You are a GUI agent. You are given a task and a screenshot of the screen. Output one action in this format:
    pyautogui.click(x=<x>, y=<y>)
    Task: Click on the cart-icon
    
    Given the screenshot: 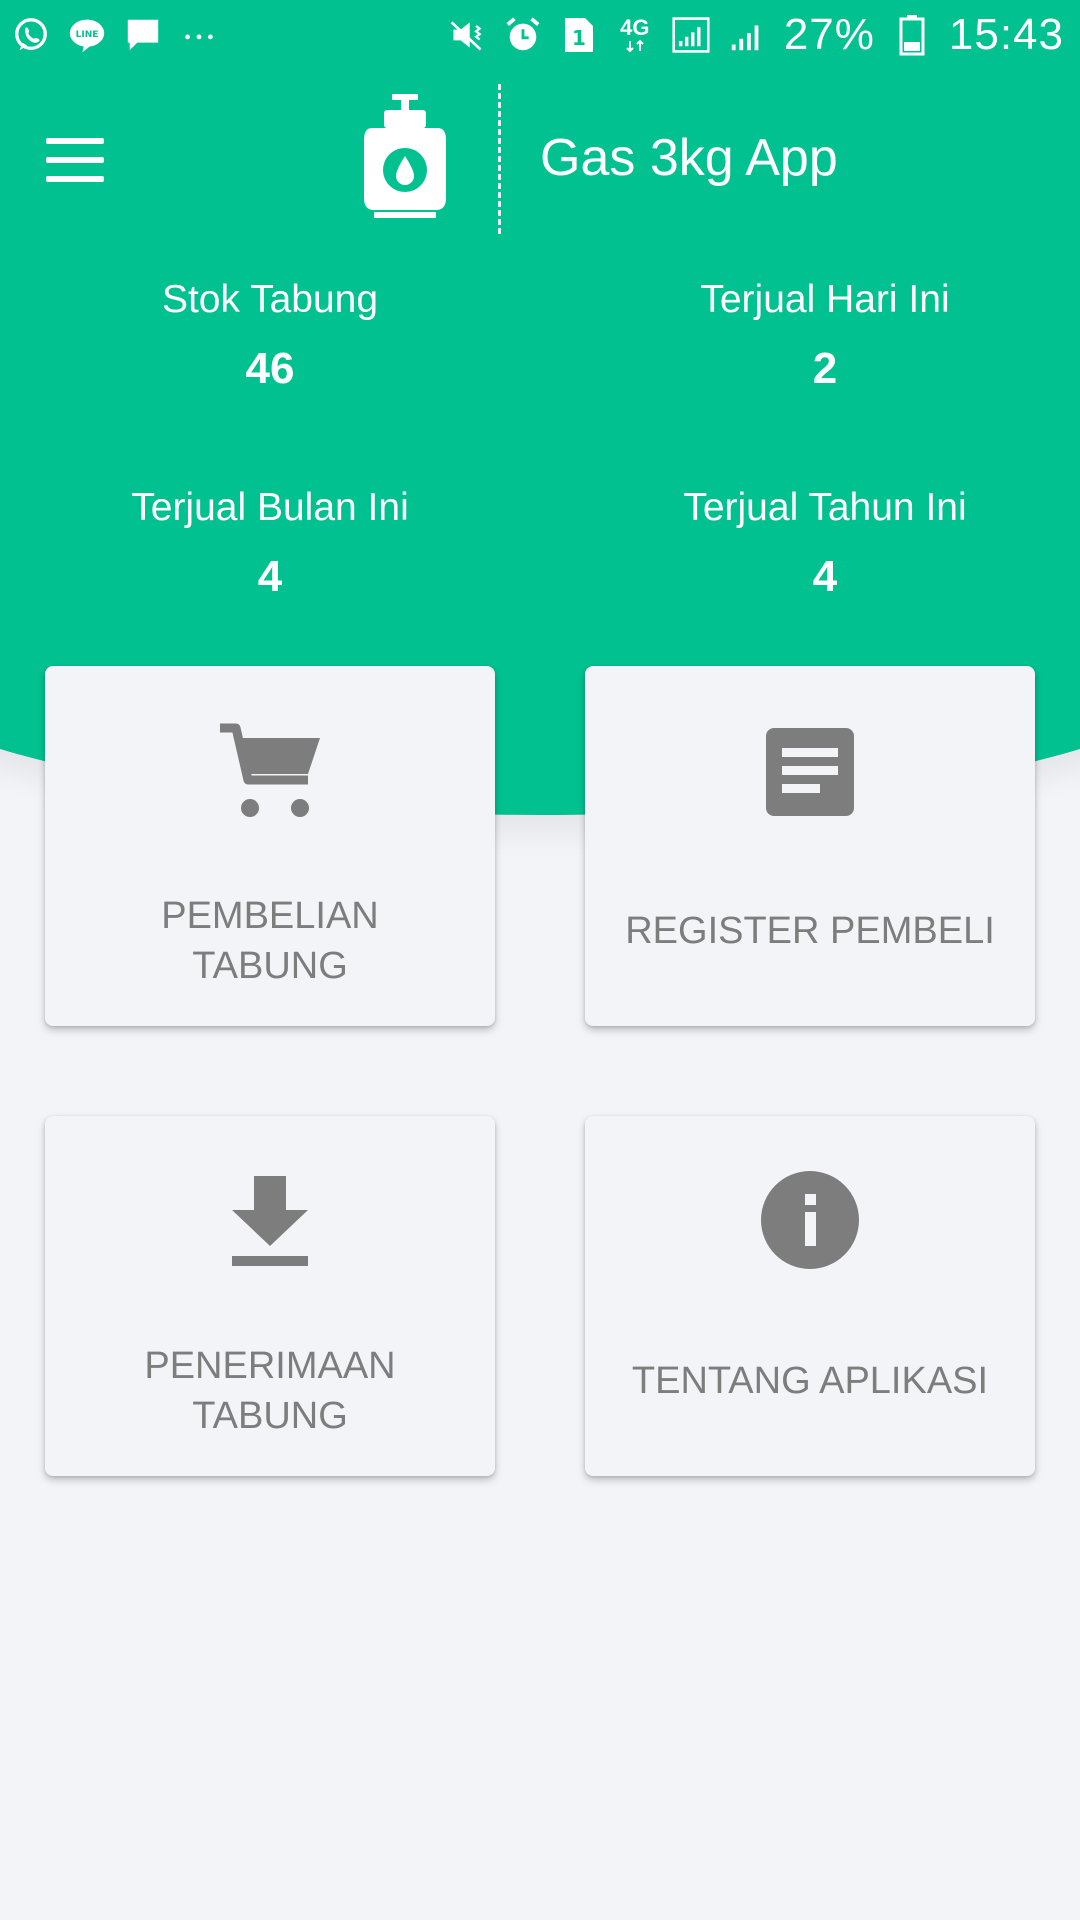 What is the action you would take?
    pyautogui.click(x=270, y=770)
    